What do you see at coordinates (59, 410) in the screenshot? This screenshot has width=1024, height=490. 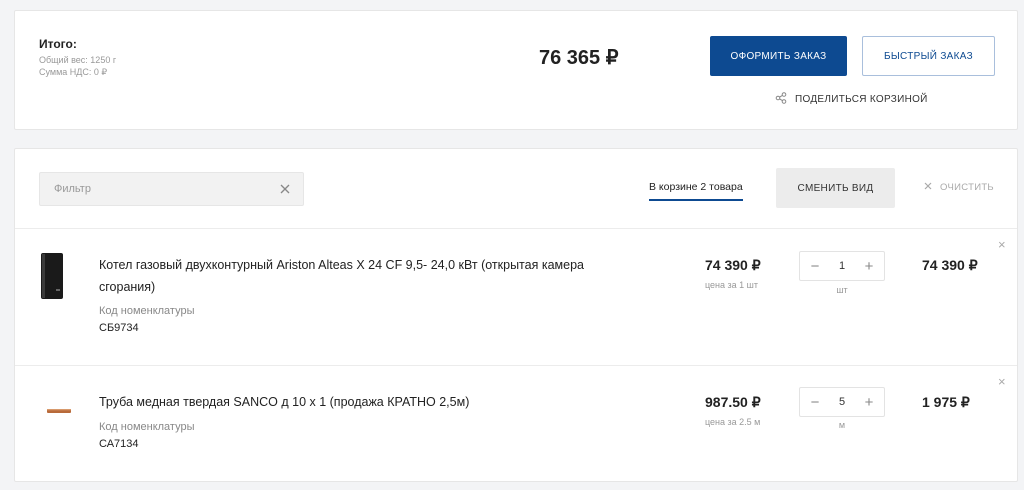 I see `copper-pipe-image` at bounding box center [59, 410].